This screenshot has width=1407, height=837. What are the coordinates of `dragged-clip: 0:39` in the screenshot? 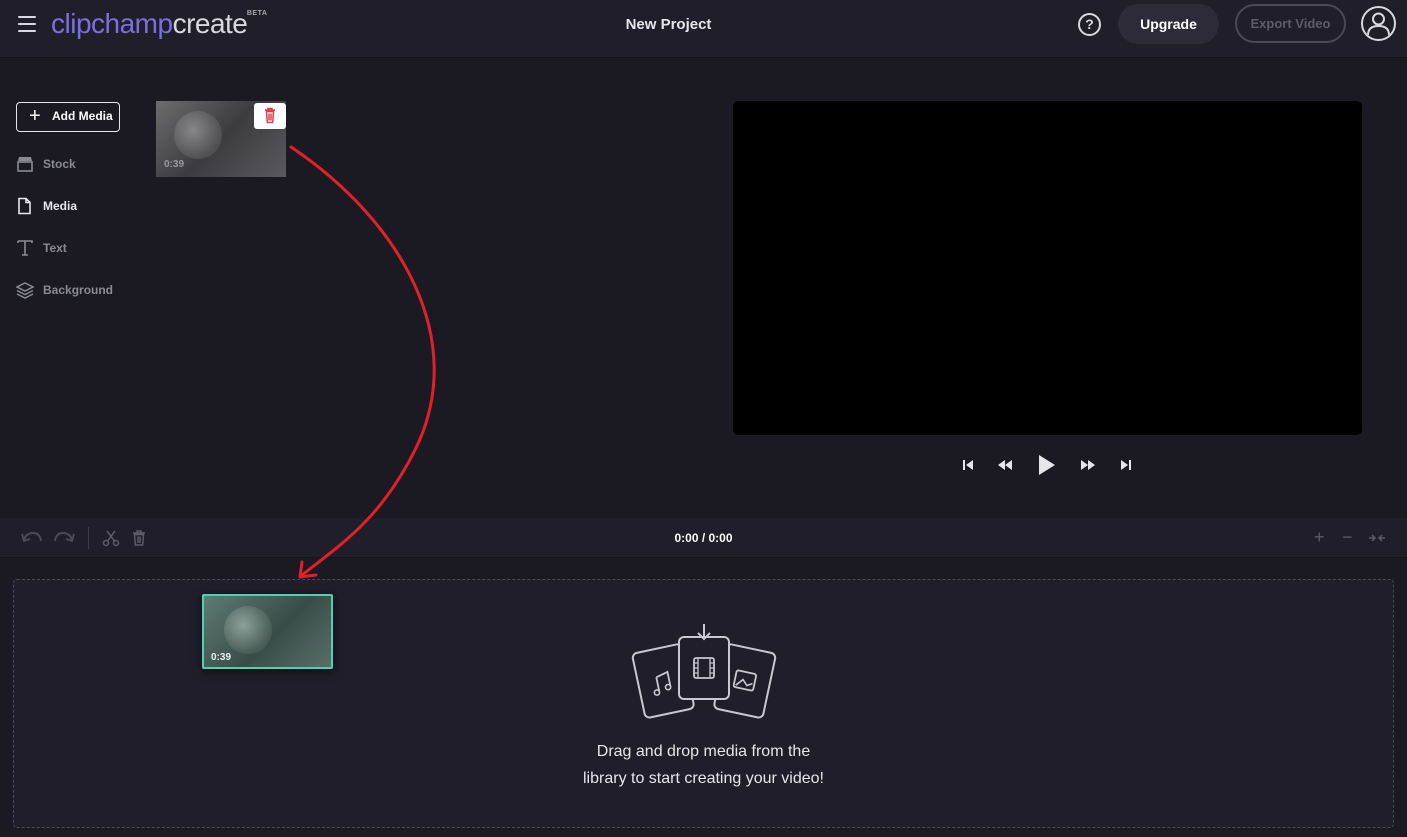 It's located at (267, 631).